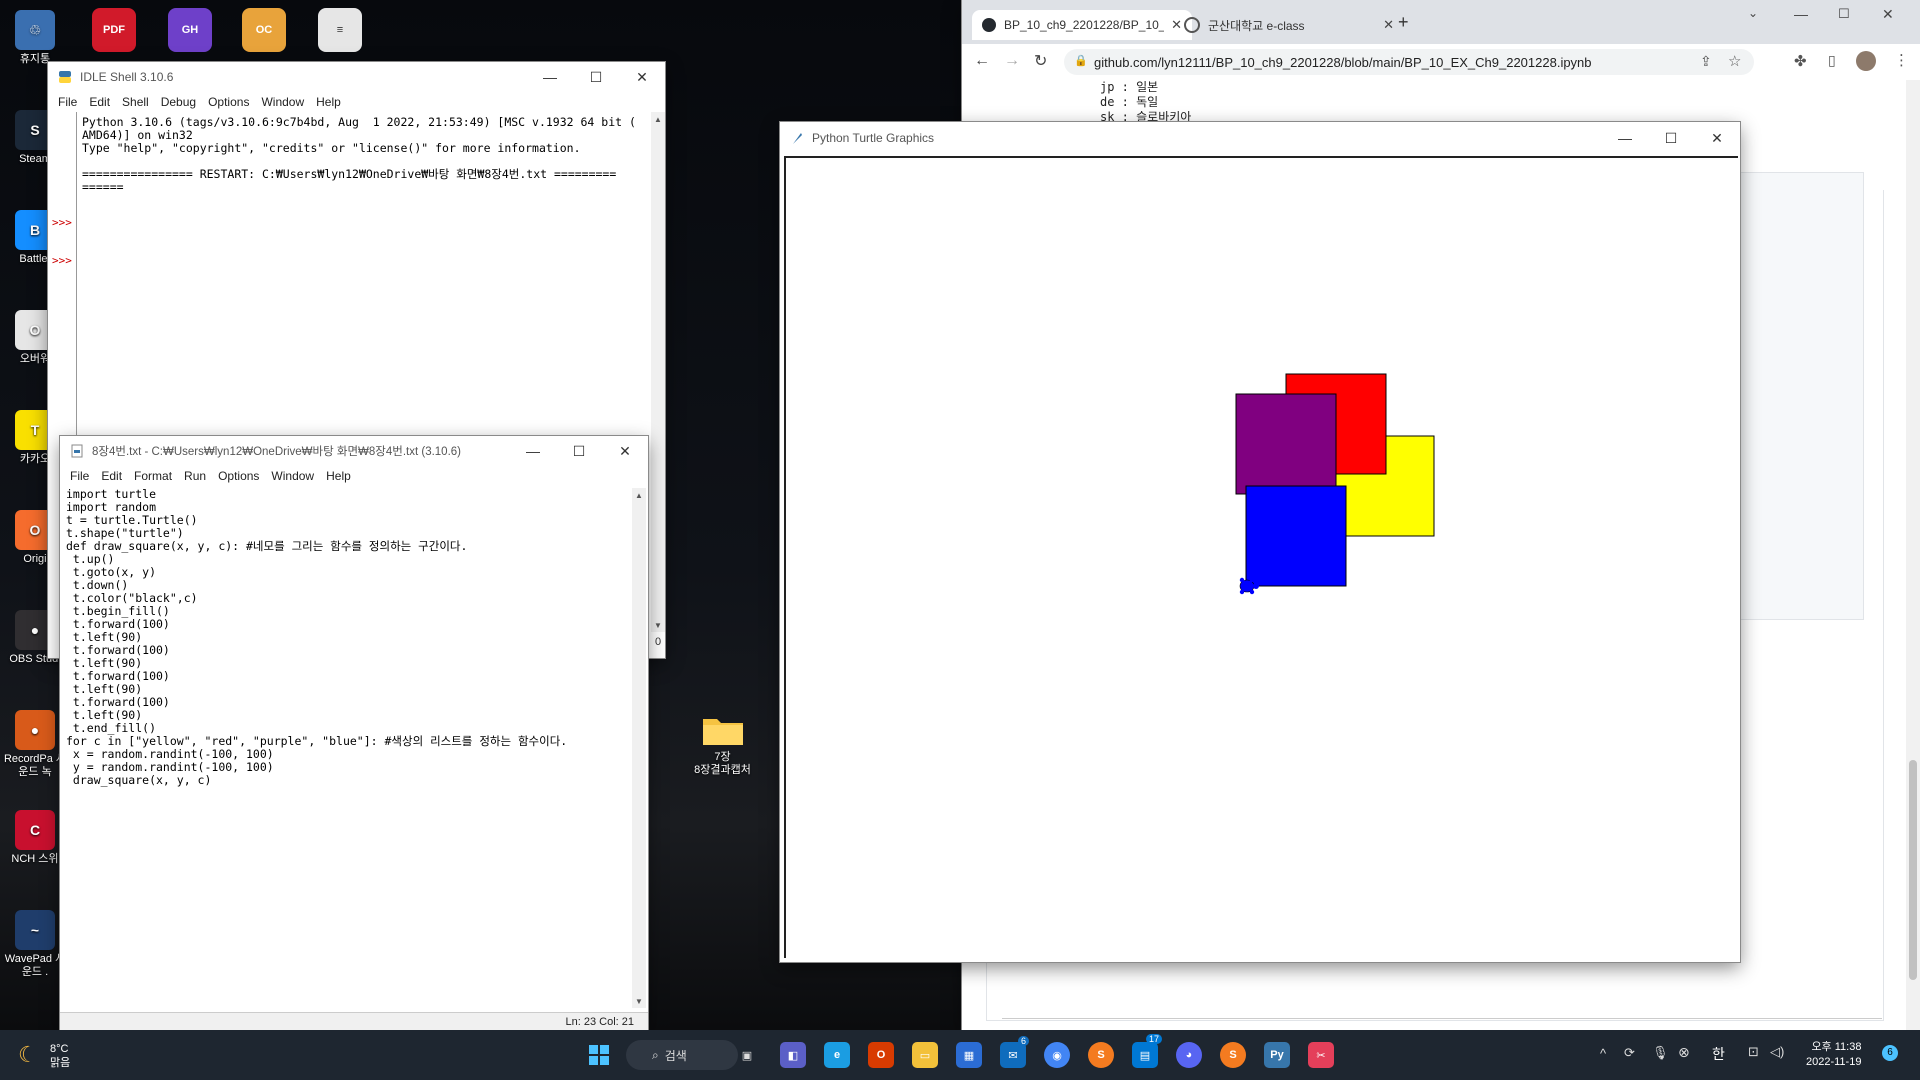 The width and height of the screenshot is (1920, 1080). I want to click on forward-icon: →, so click(1012, 61).